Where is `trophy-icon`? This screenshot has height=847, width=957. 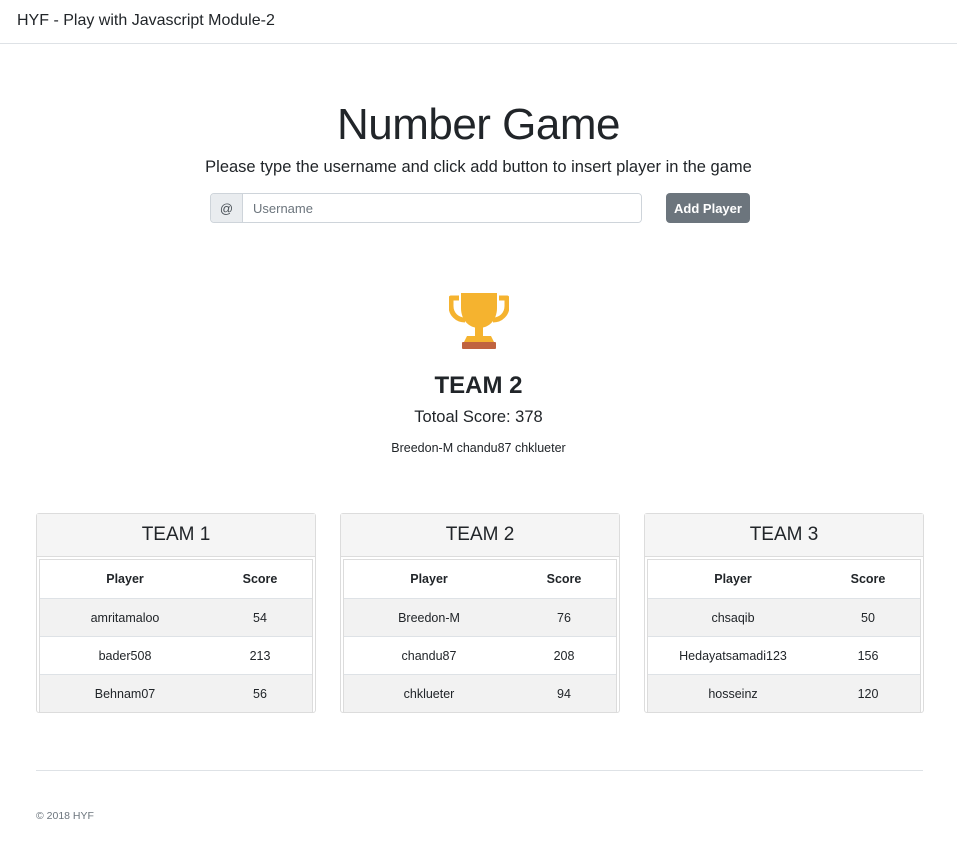
trophy-icon is located at coordinates (478, 321).